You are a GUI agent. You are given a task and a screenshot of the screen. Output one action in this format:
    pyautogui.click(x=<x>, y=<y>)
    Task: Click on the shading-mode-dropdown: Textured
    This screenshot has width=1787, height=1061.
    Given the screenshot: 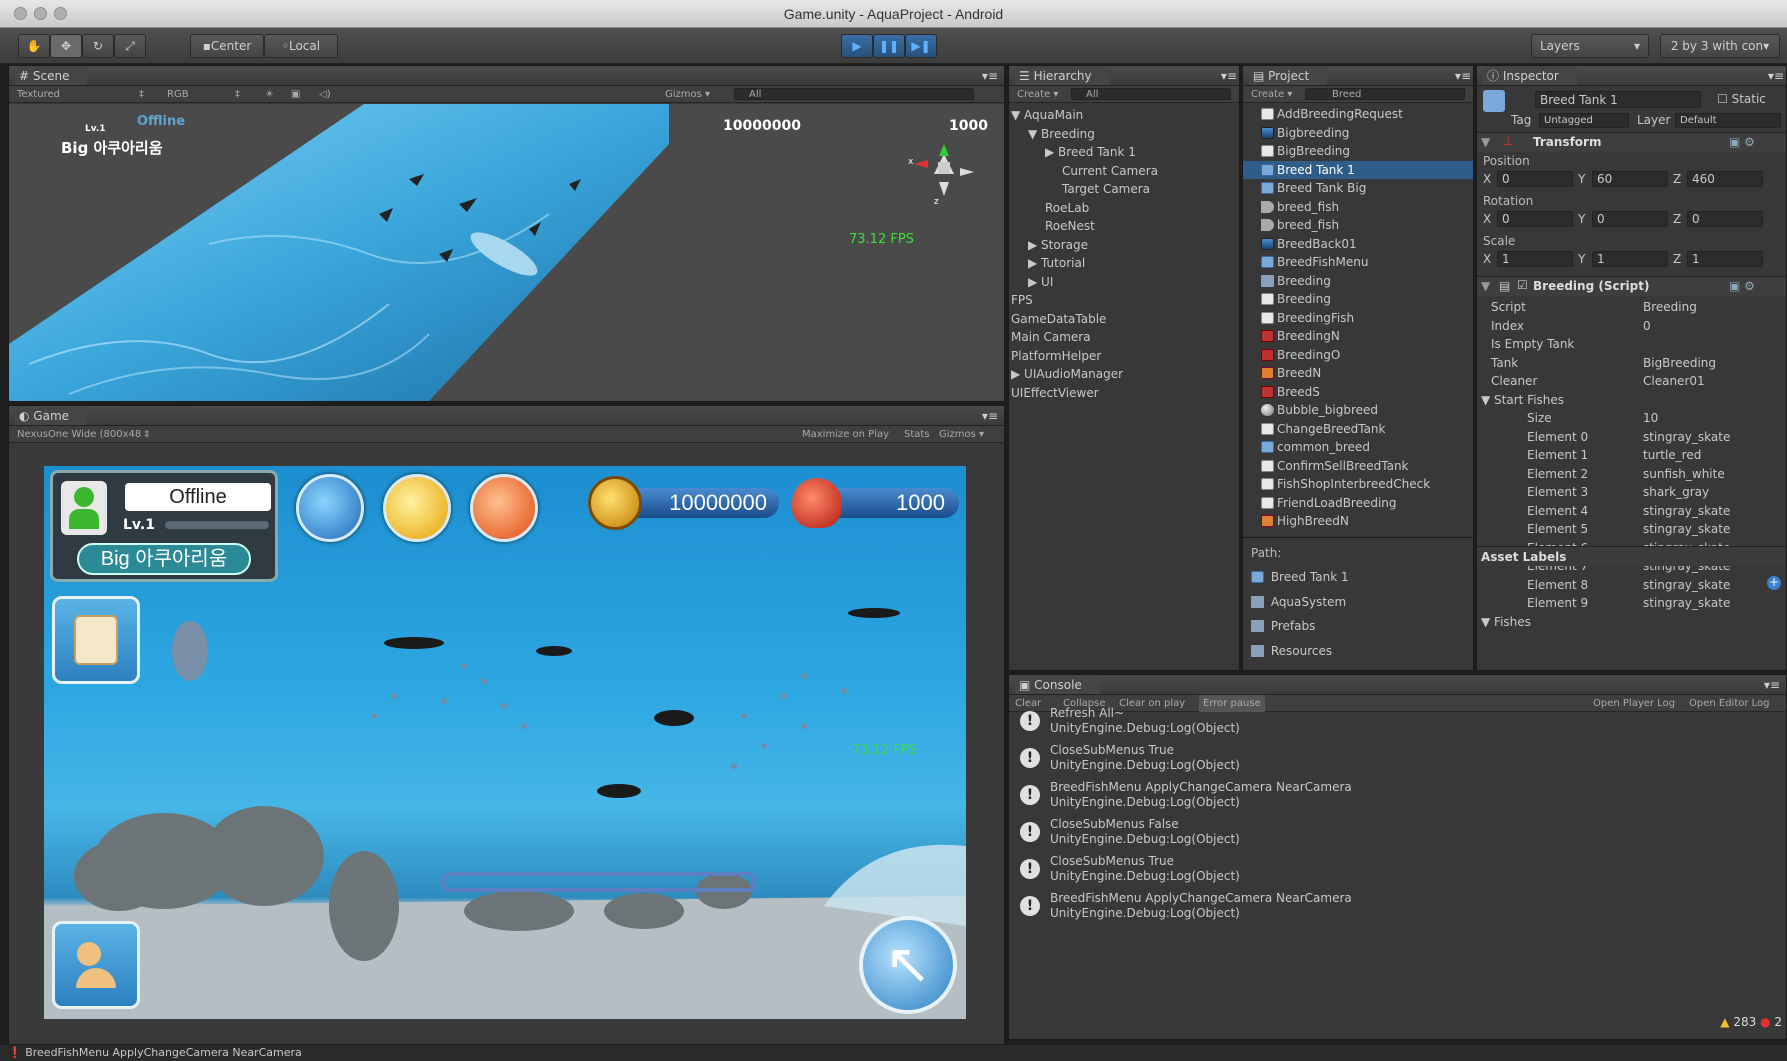 What is the action you would take?
    pyautogui.click(x=38, y=94)
    